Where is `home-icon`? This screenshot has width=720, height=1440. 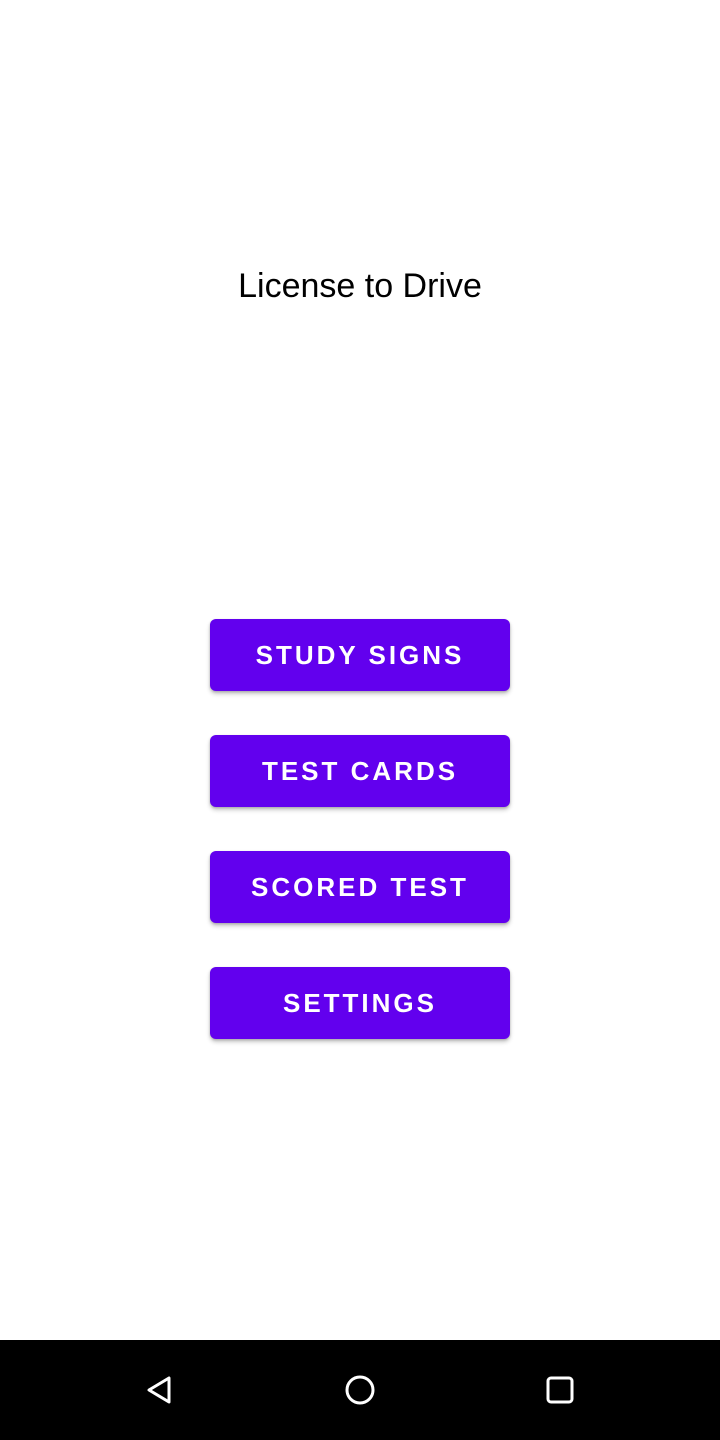 home-icon is located at coordinates (360, 1390).